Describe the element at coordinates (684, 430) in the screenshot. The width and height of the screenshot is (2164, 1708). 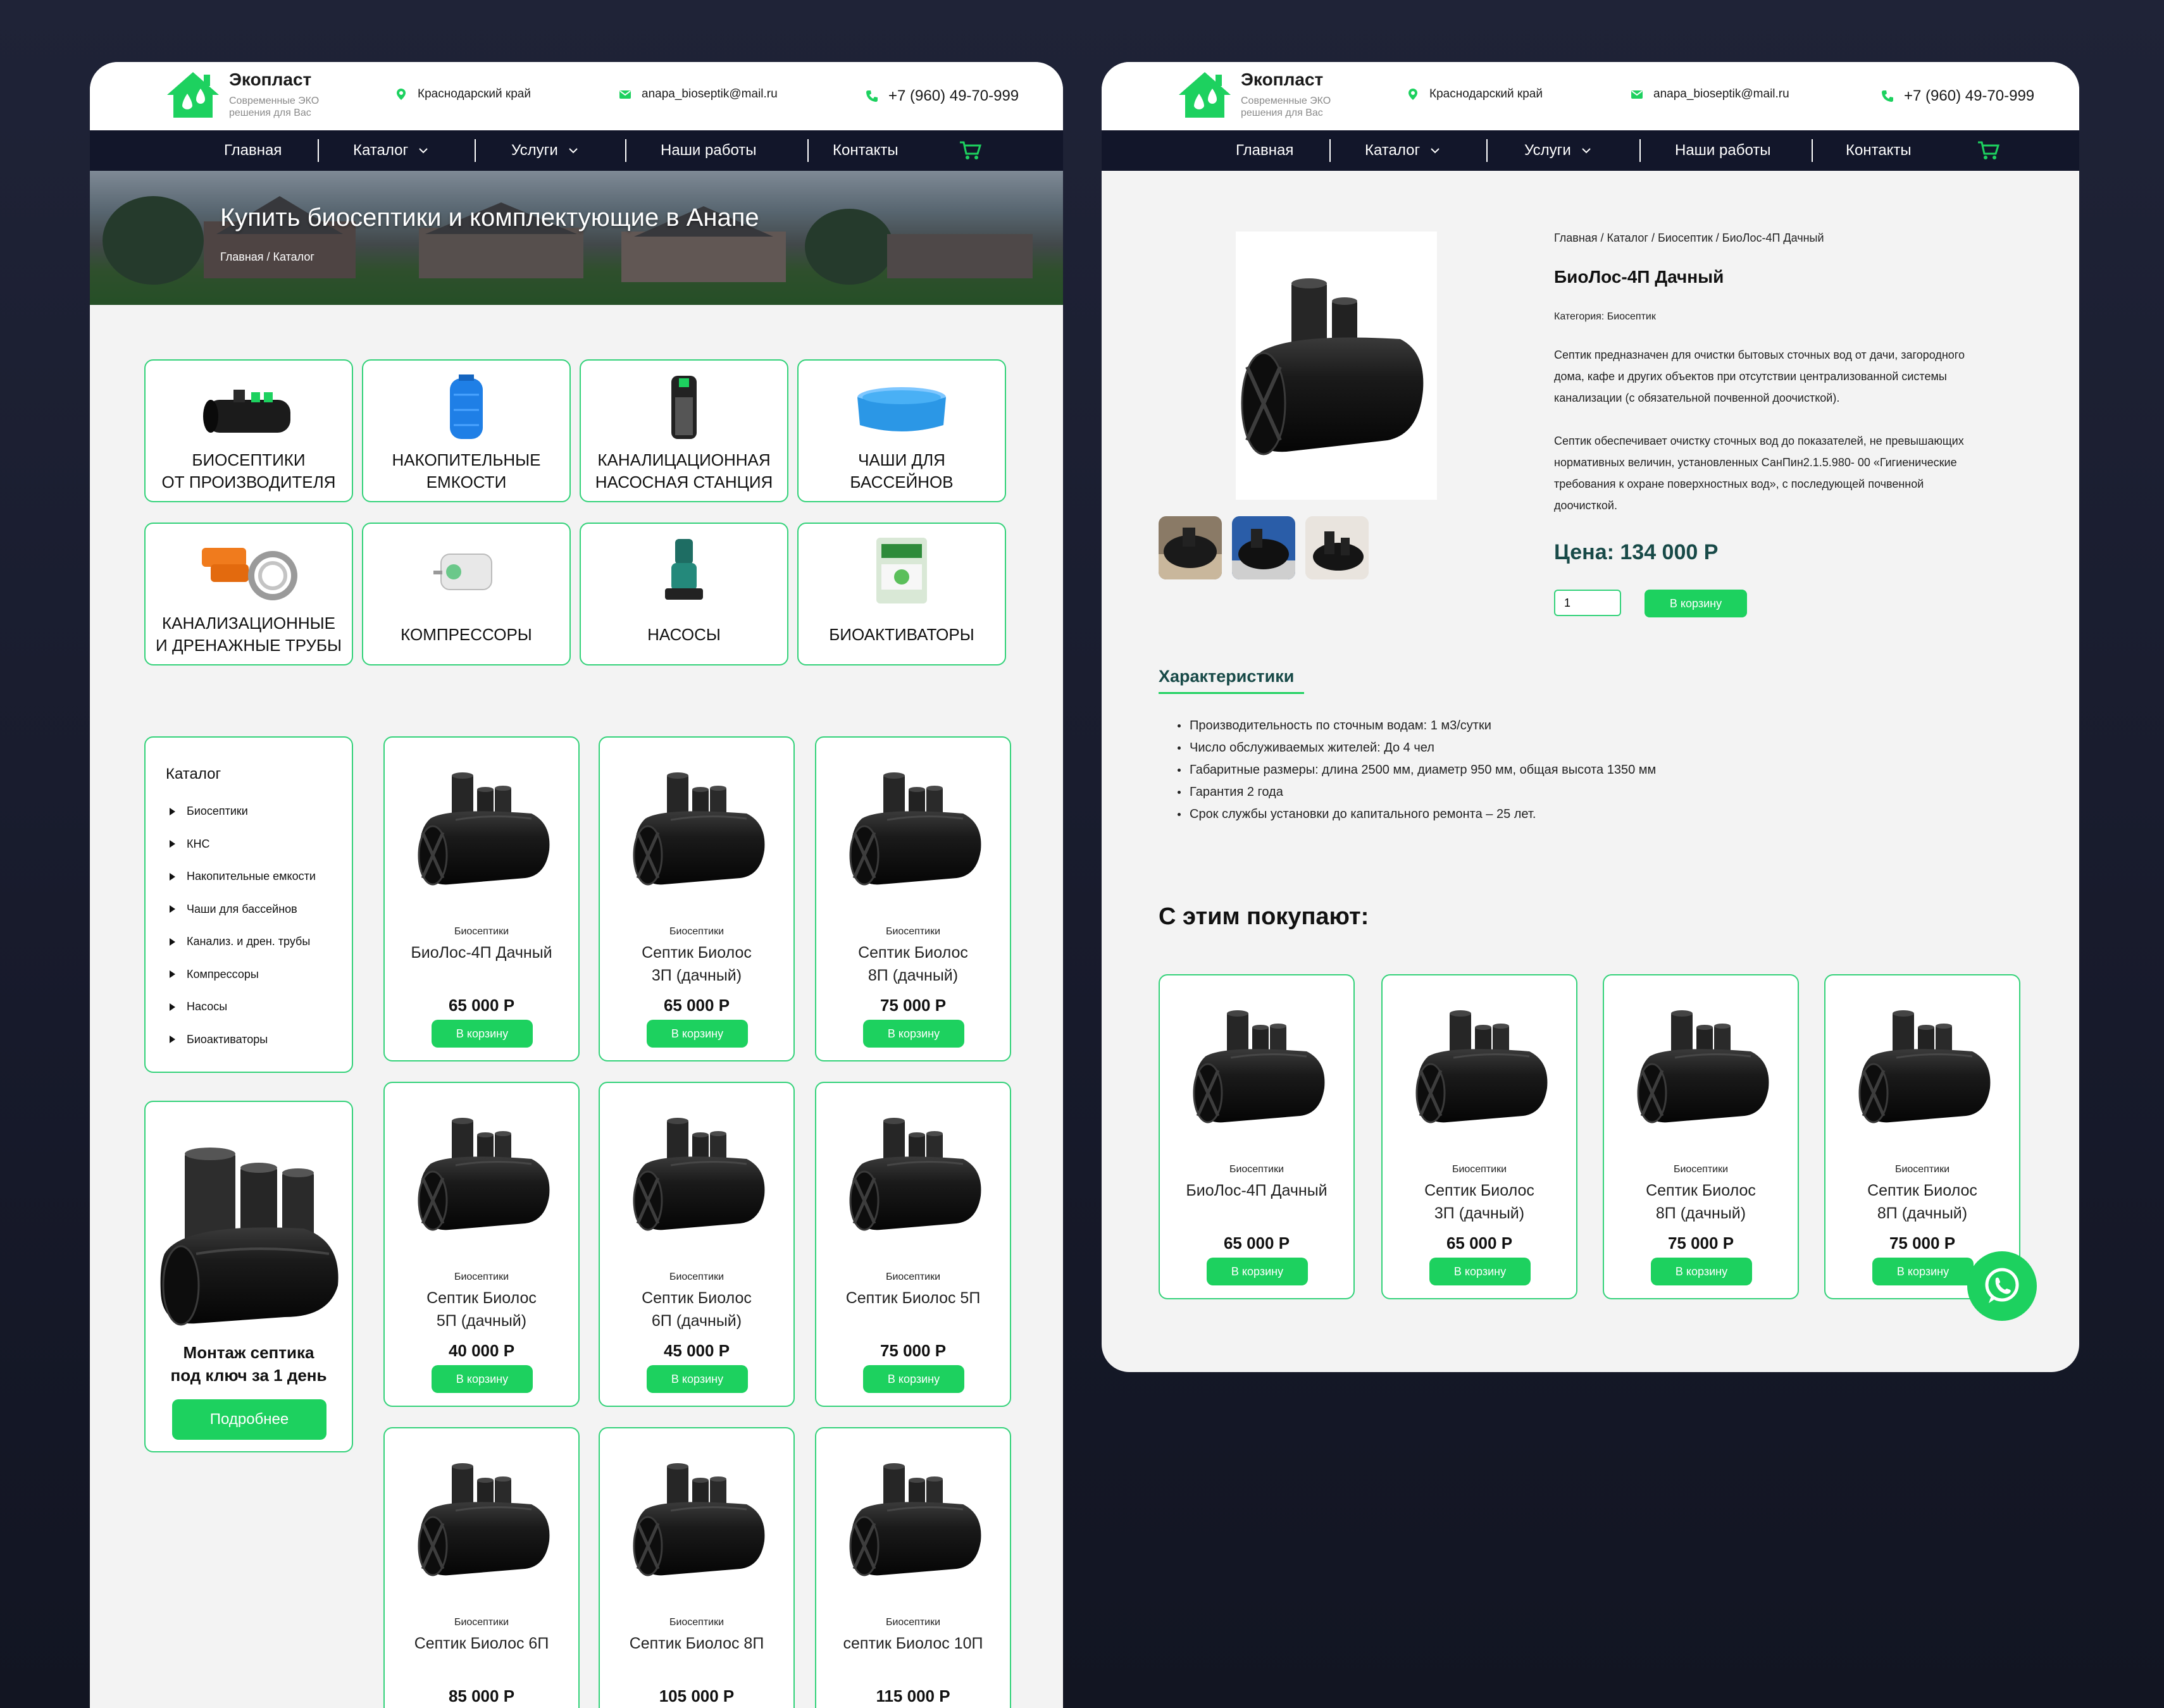
I see `category-card: КАНАЛИЦАЦИОННАЯ НАСОСНАЯ СТАНЦИЯ` at that location.